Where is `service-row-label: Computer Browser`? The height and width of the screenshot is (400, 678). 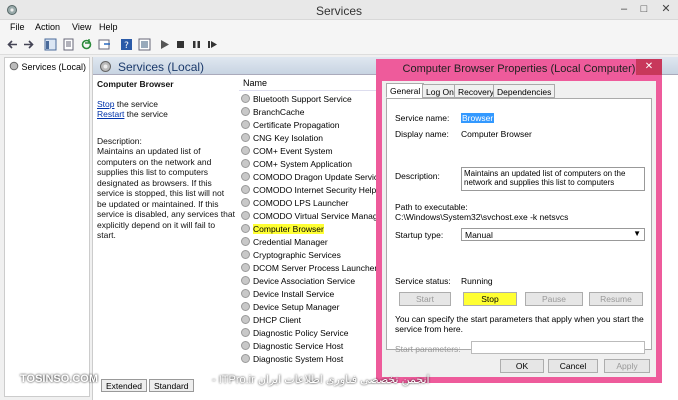
service-row-label: Computer Browser is located at coordinates (288, 229).